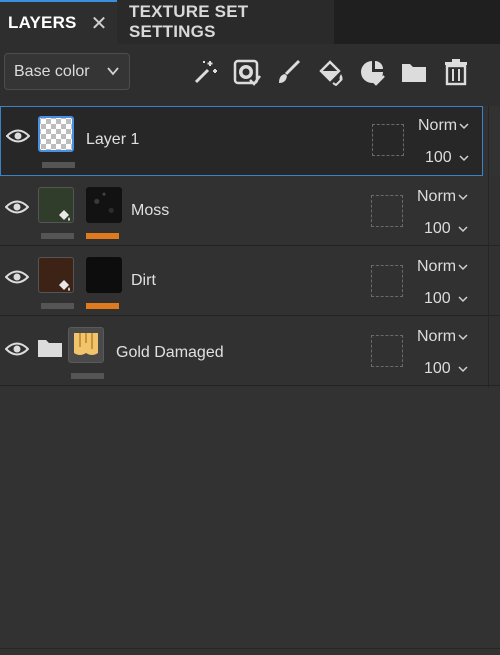  Describe the element at coordinates (205, 72) in the screenshot. I see `magic-wand-icon` at that location.